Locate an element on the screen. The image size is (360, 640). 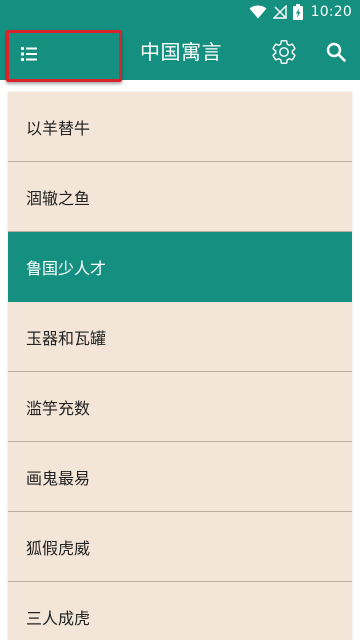
list-item: 画鬼最易 is located at coordinates (180, 477).